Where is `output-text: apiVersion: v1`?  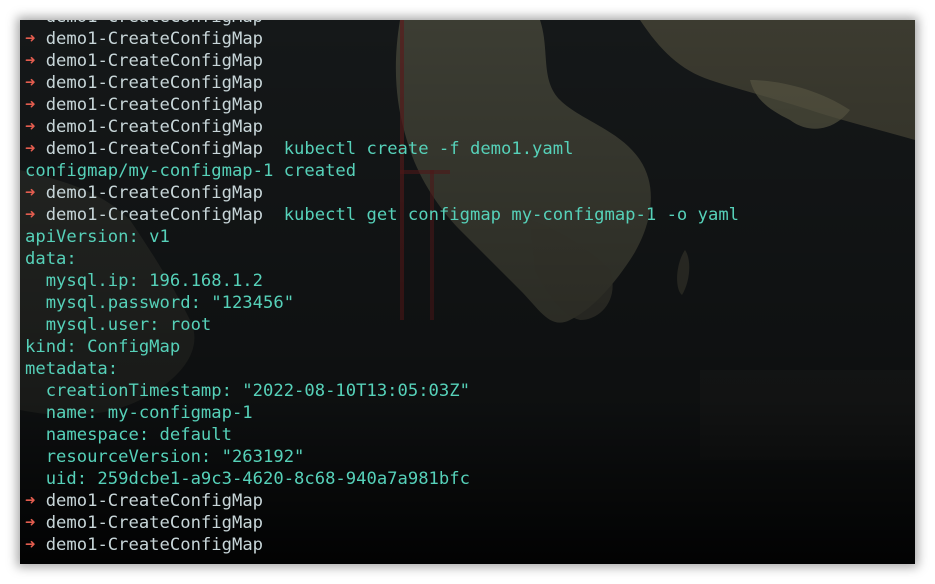 output-text: apiVersion: v1 is located at coordinates (97, 237).